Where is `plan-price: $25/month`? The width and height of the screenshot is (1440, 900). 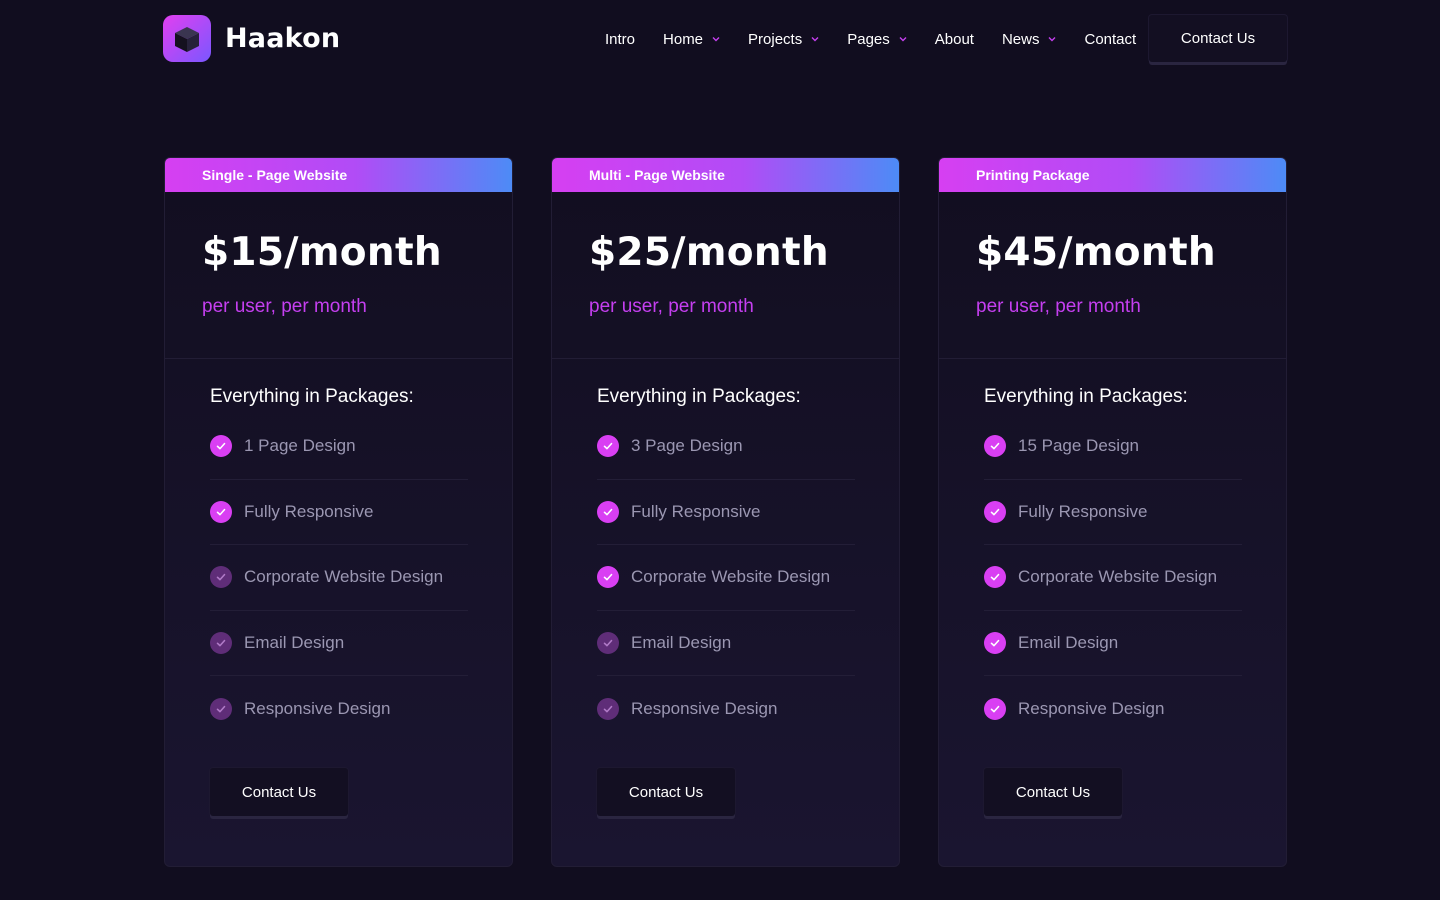
plan-price: $25/month is located at coordinates (709, 252).